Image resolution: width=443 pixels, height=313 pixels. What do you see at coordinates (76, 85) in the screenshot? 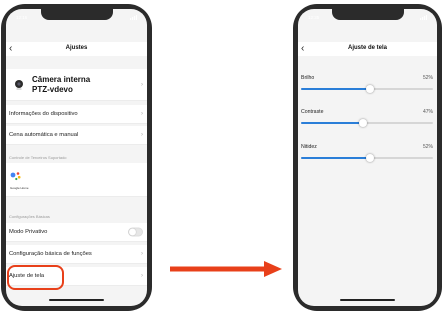
I see `device-row: Câmera interna PTZ-vdevo ›` at bounding box center [76, 85].